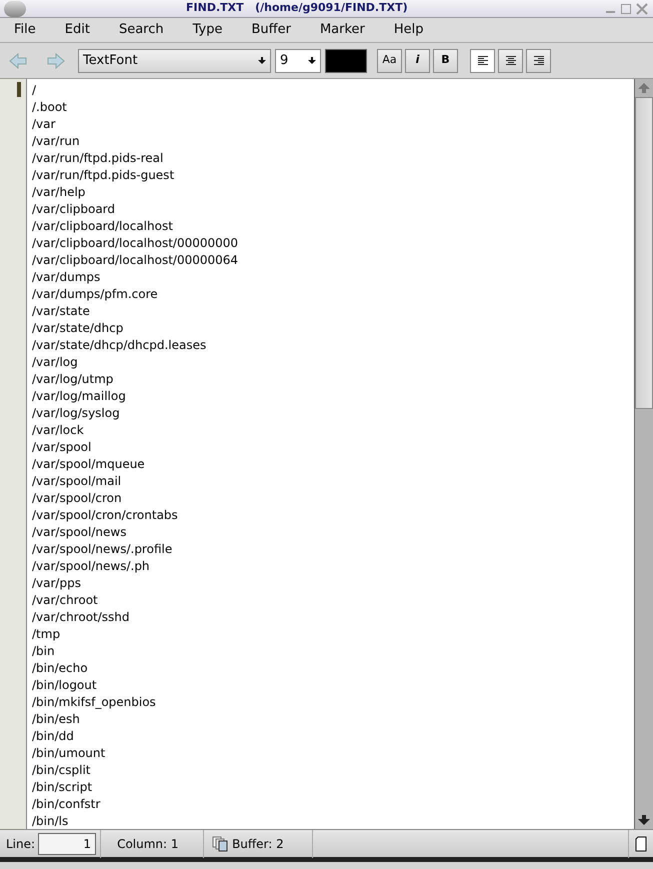  What do you see at coordinates (49, 107) in the screenshot?
I see `text-line: /.boot` at bounding box center [49, 107].